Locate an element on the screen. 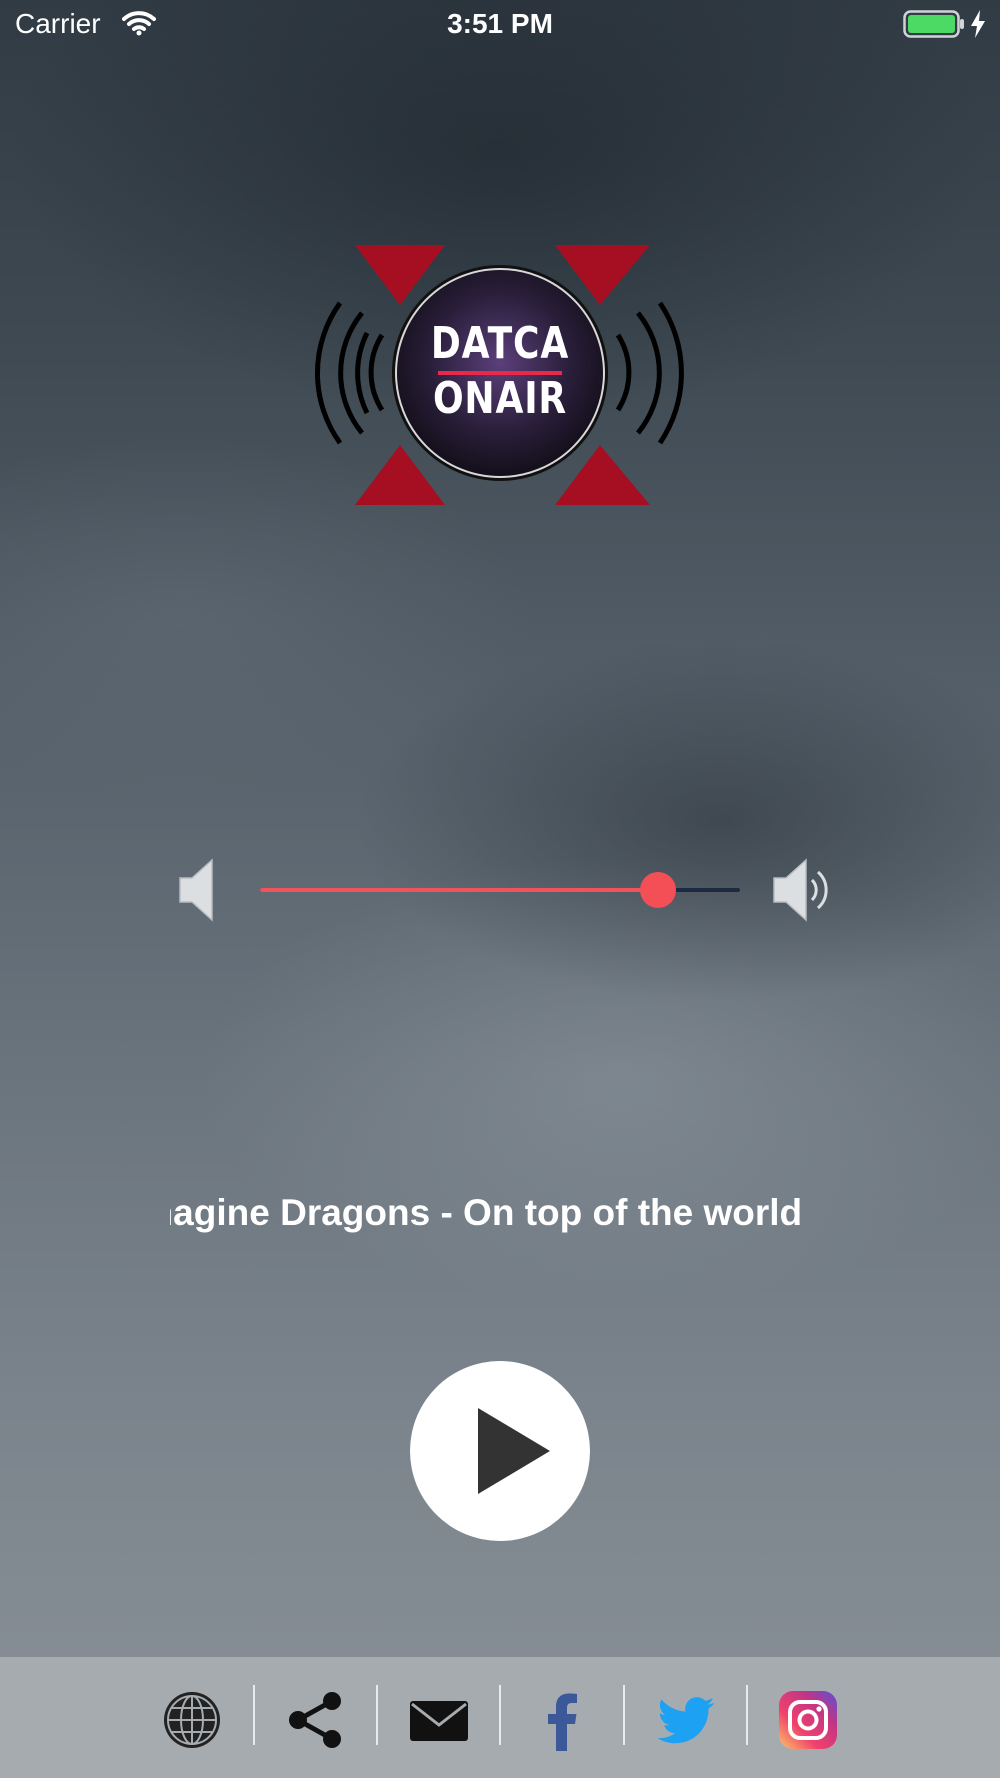  battery-icon is located at coordinates (934, 26).